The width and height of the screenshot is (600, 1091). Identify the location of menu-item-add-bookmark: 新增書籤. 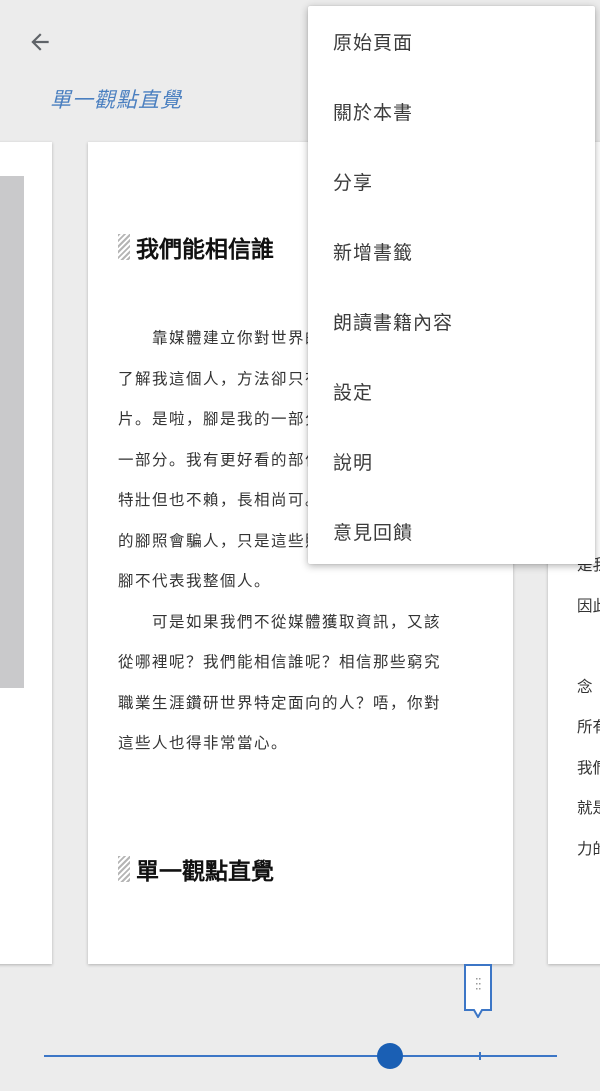
(451, 251).